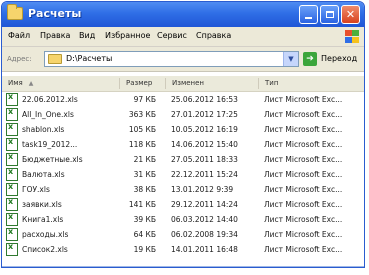  Describe the element at coordinates (19, 35) in the screenshot. I see `menu-file: Файл` at that location.